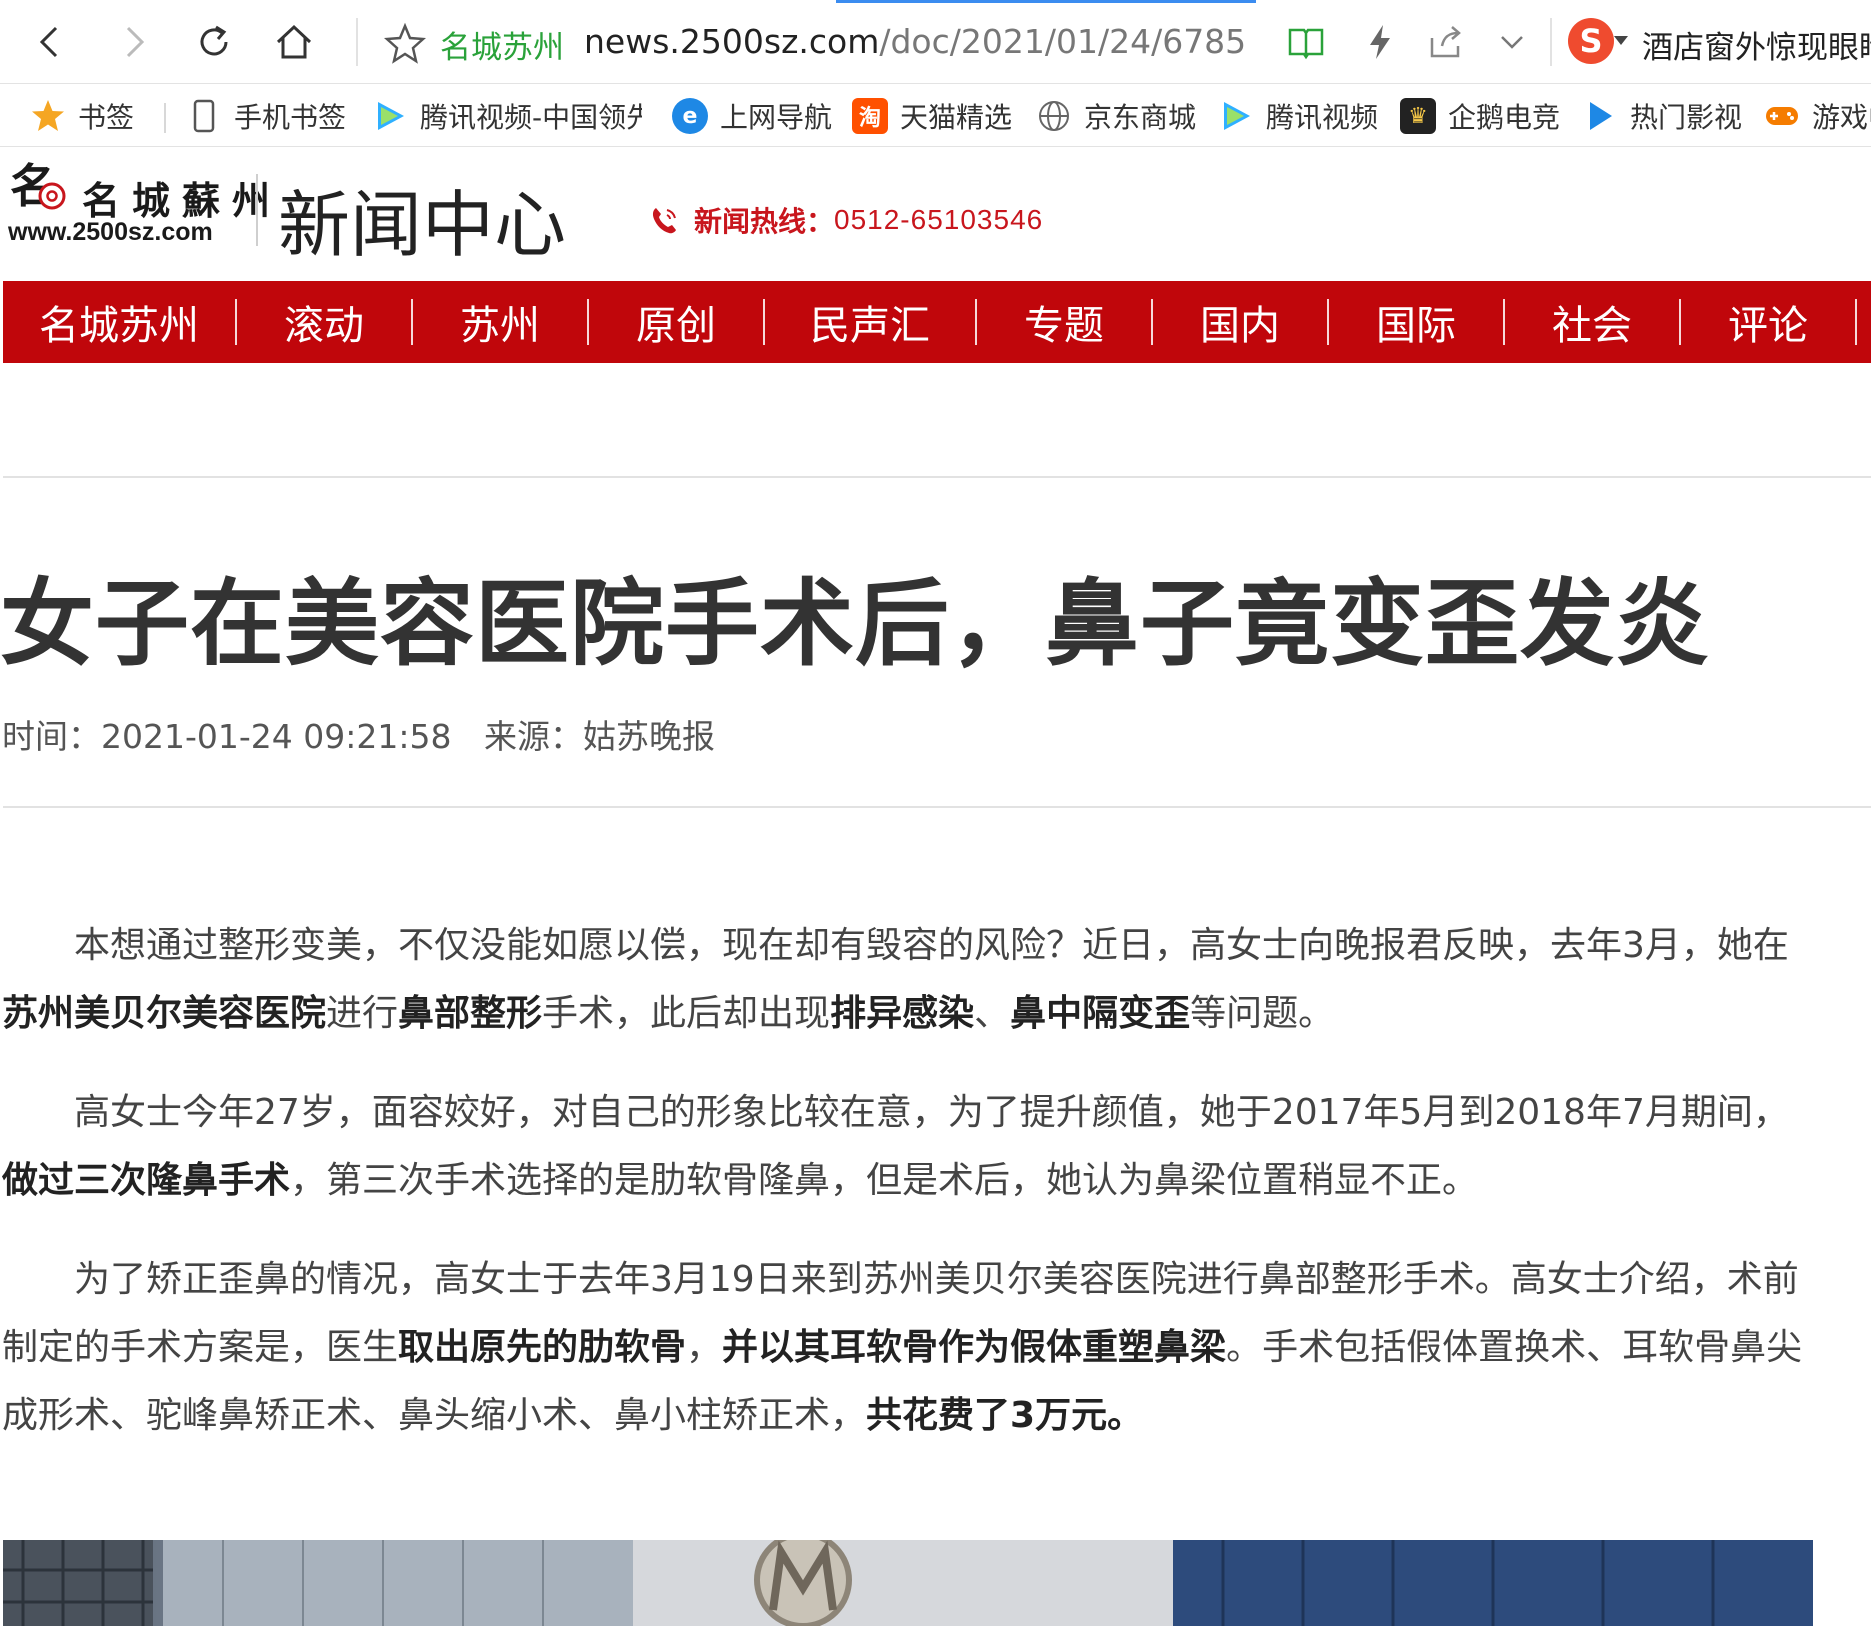 The image size is (1871, 1626). I want to click on nav-item-rolling: 滚动, so click(324, 322).